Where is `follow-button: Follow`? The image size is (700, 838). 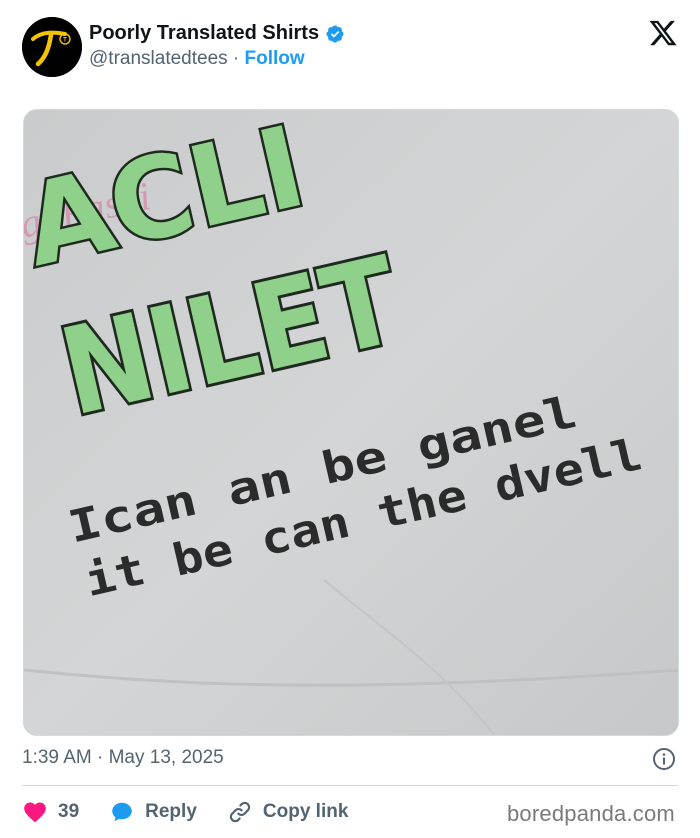
follow-button: Follow is located at coordinates (275, 58).